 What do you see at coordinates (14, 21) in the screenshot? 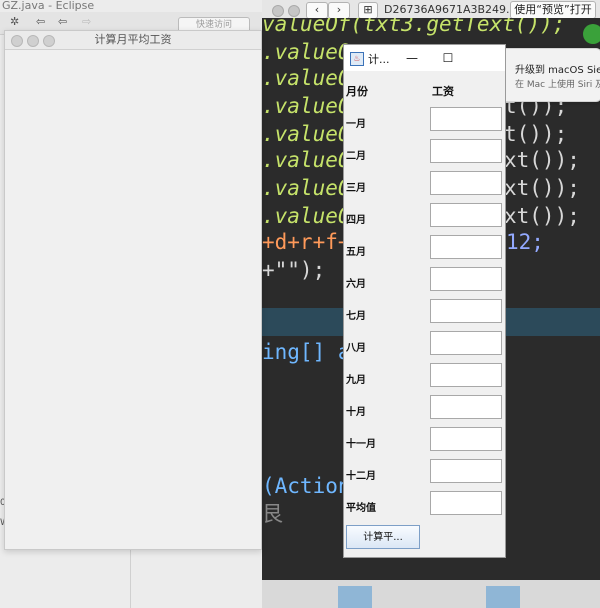
I see `debug-icon: ✲` at bounding box center [14, 21].